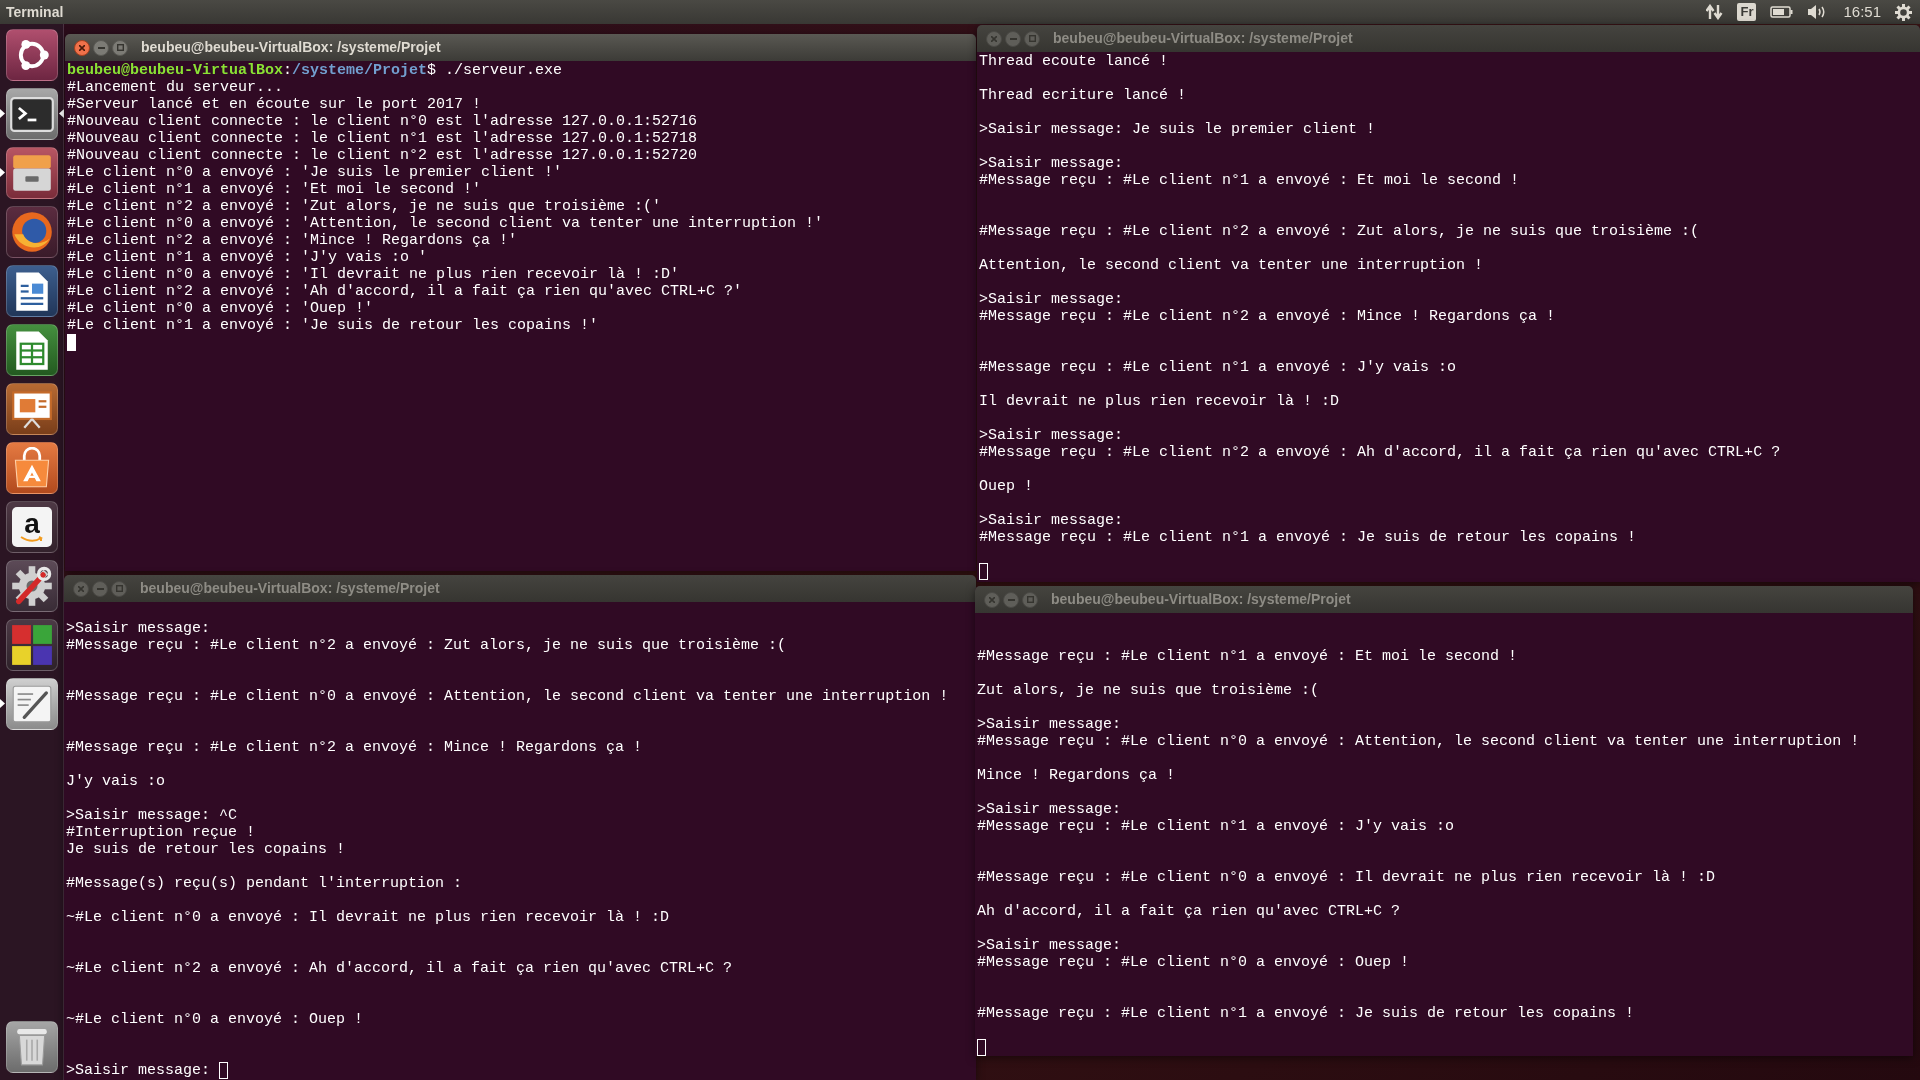 The width and height of the screenshot is (1920, 1080). Describe the element at coordinates (1006, 486) in the screenshot. I see `output-line: Ouep !` at that location.